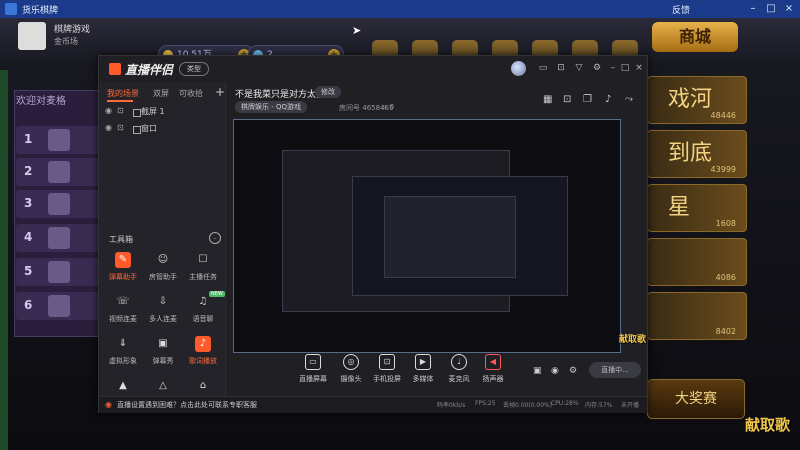  What do you see at coordinates (137, 130) in the screenshot?
I see `window-source-icon` at bounding box center [137, 130].